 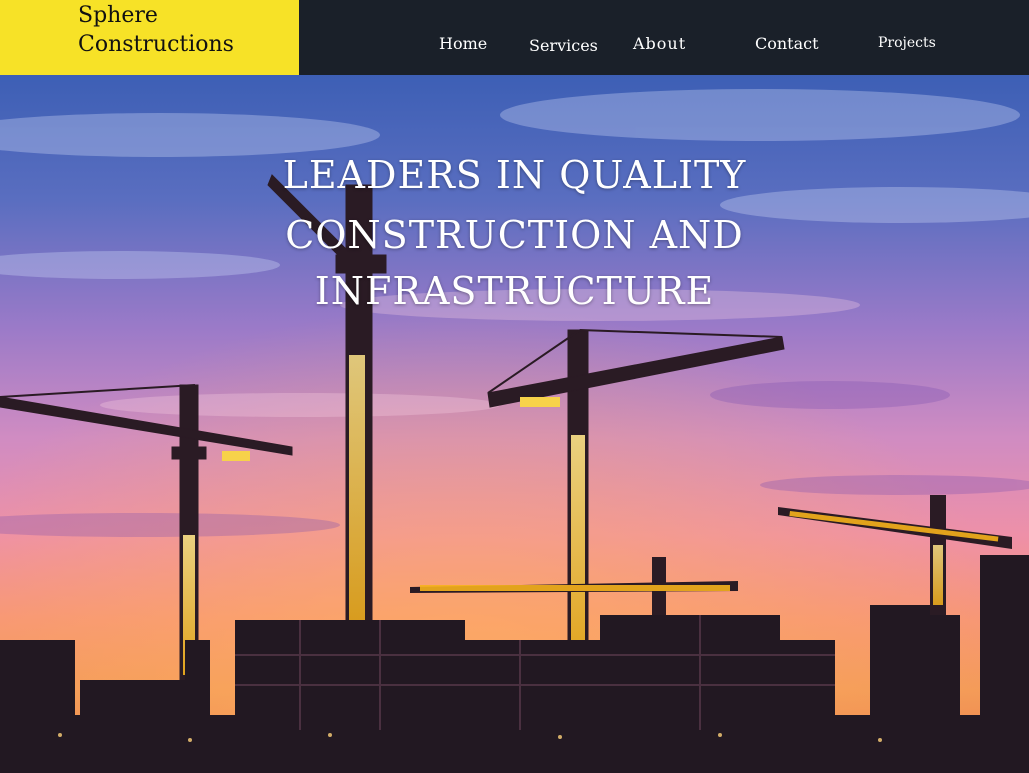 I want to click on hero-headline-line2: CONSTRUCTION AND, so click(x=514, y=235).